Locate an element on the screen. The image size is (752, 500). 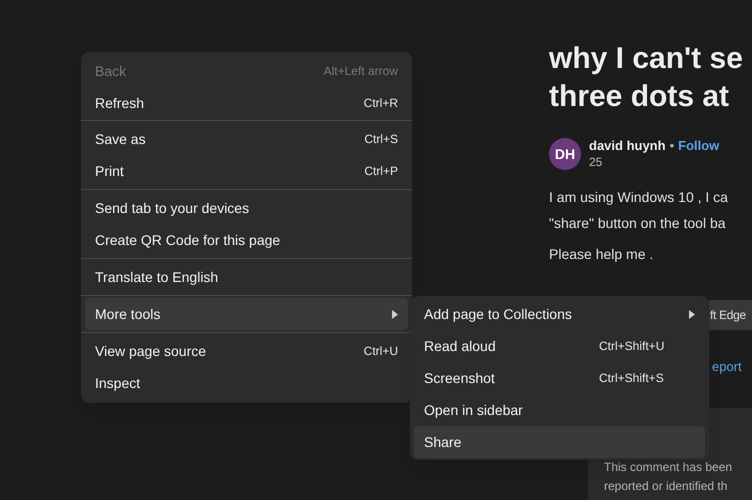
menu-item: View page source Ctrl+U is located at coordinates (246, 351).